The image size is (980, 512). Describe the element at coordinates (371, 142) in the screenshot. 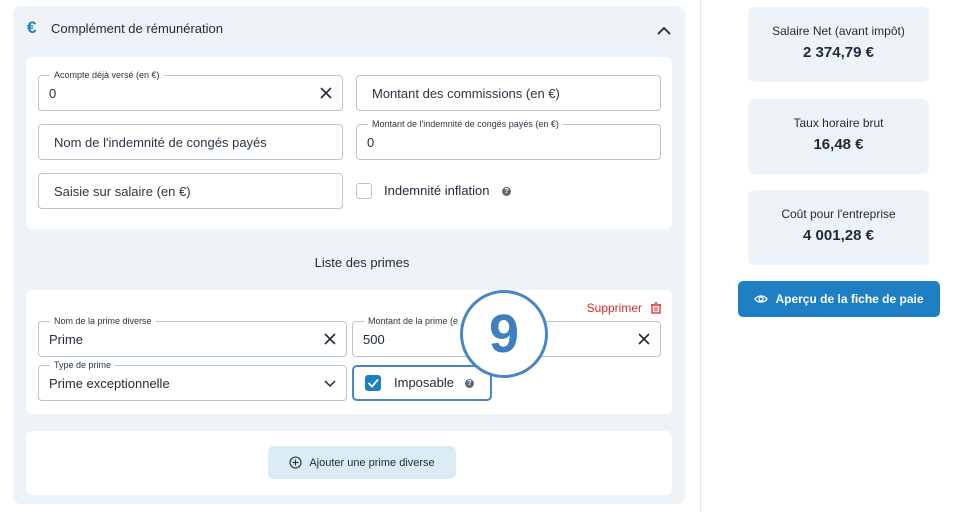

I see `conges-montant-value: 0` at that location.